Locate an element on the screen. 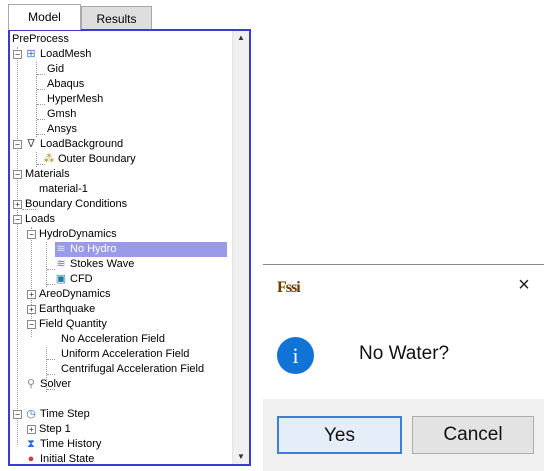 This screenshot has height=471, width=544. tree-item-label: Gid is located at coordinates (56, 69).